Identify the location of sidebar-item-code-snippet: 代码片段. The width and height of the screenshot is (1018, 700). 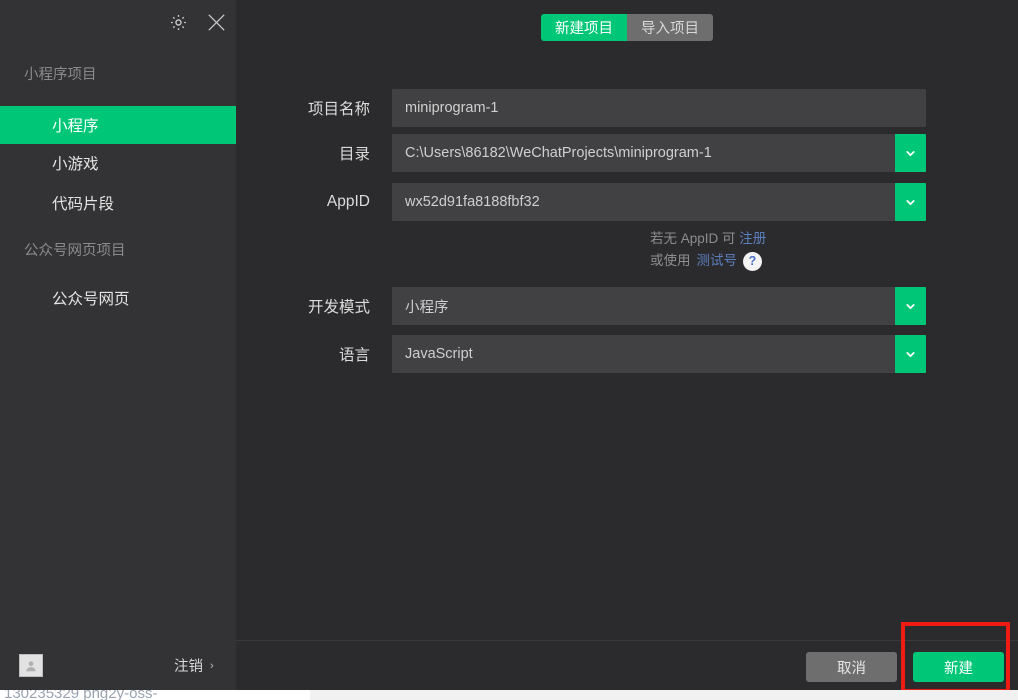
(118, 203).